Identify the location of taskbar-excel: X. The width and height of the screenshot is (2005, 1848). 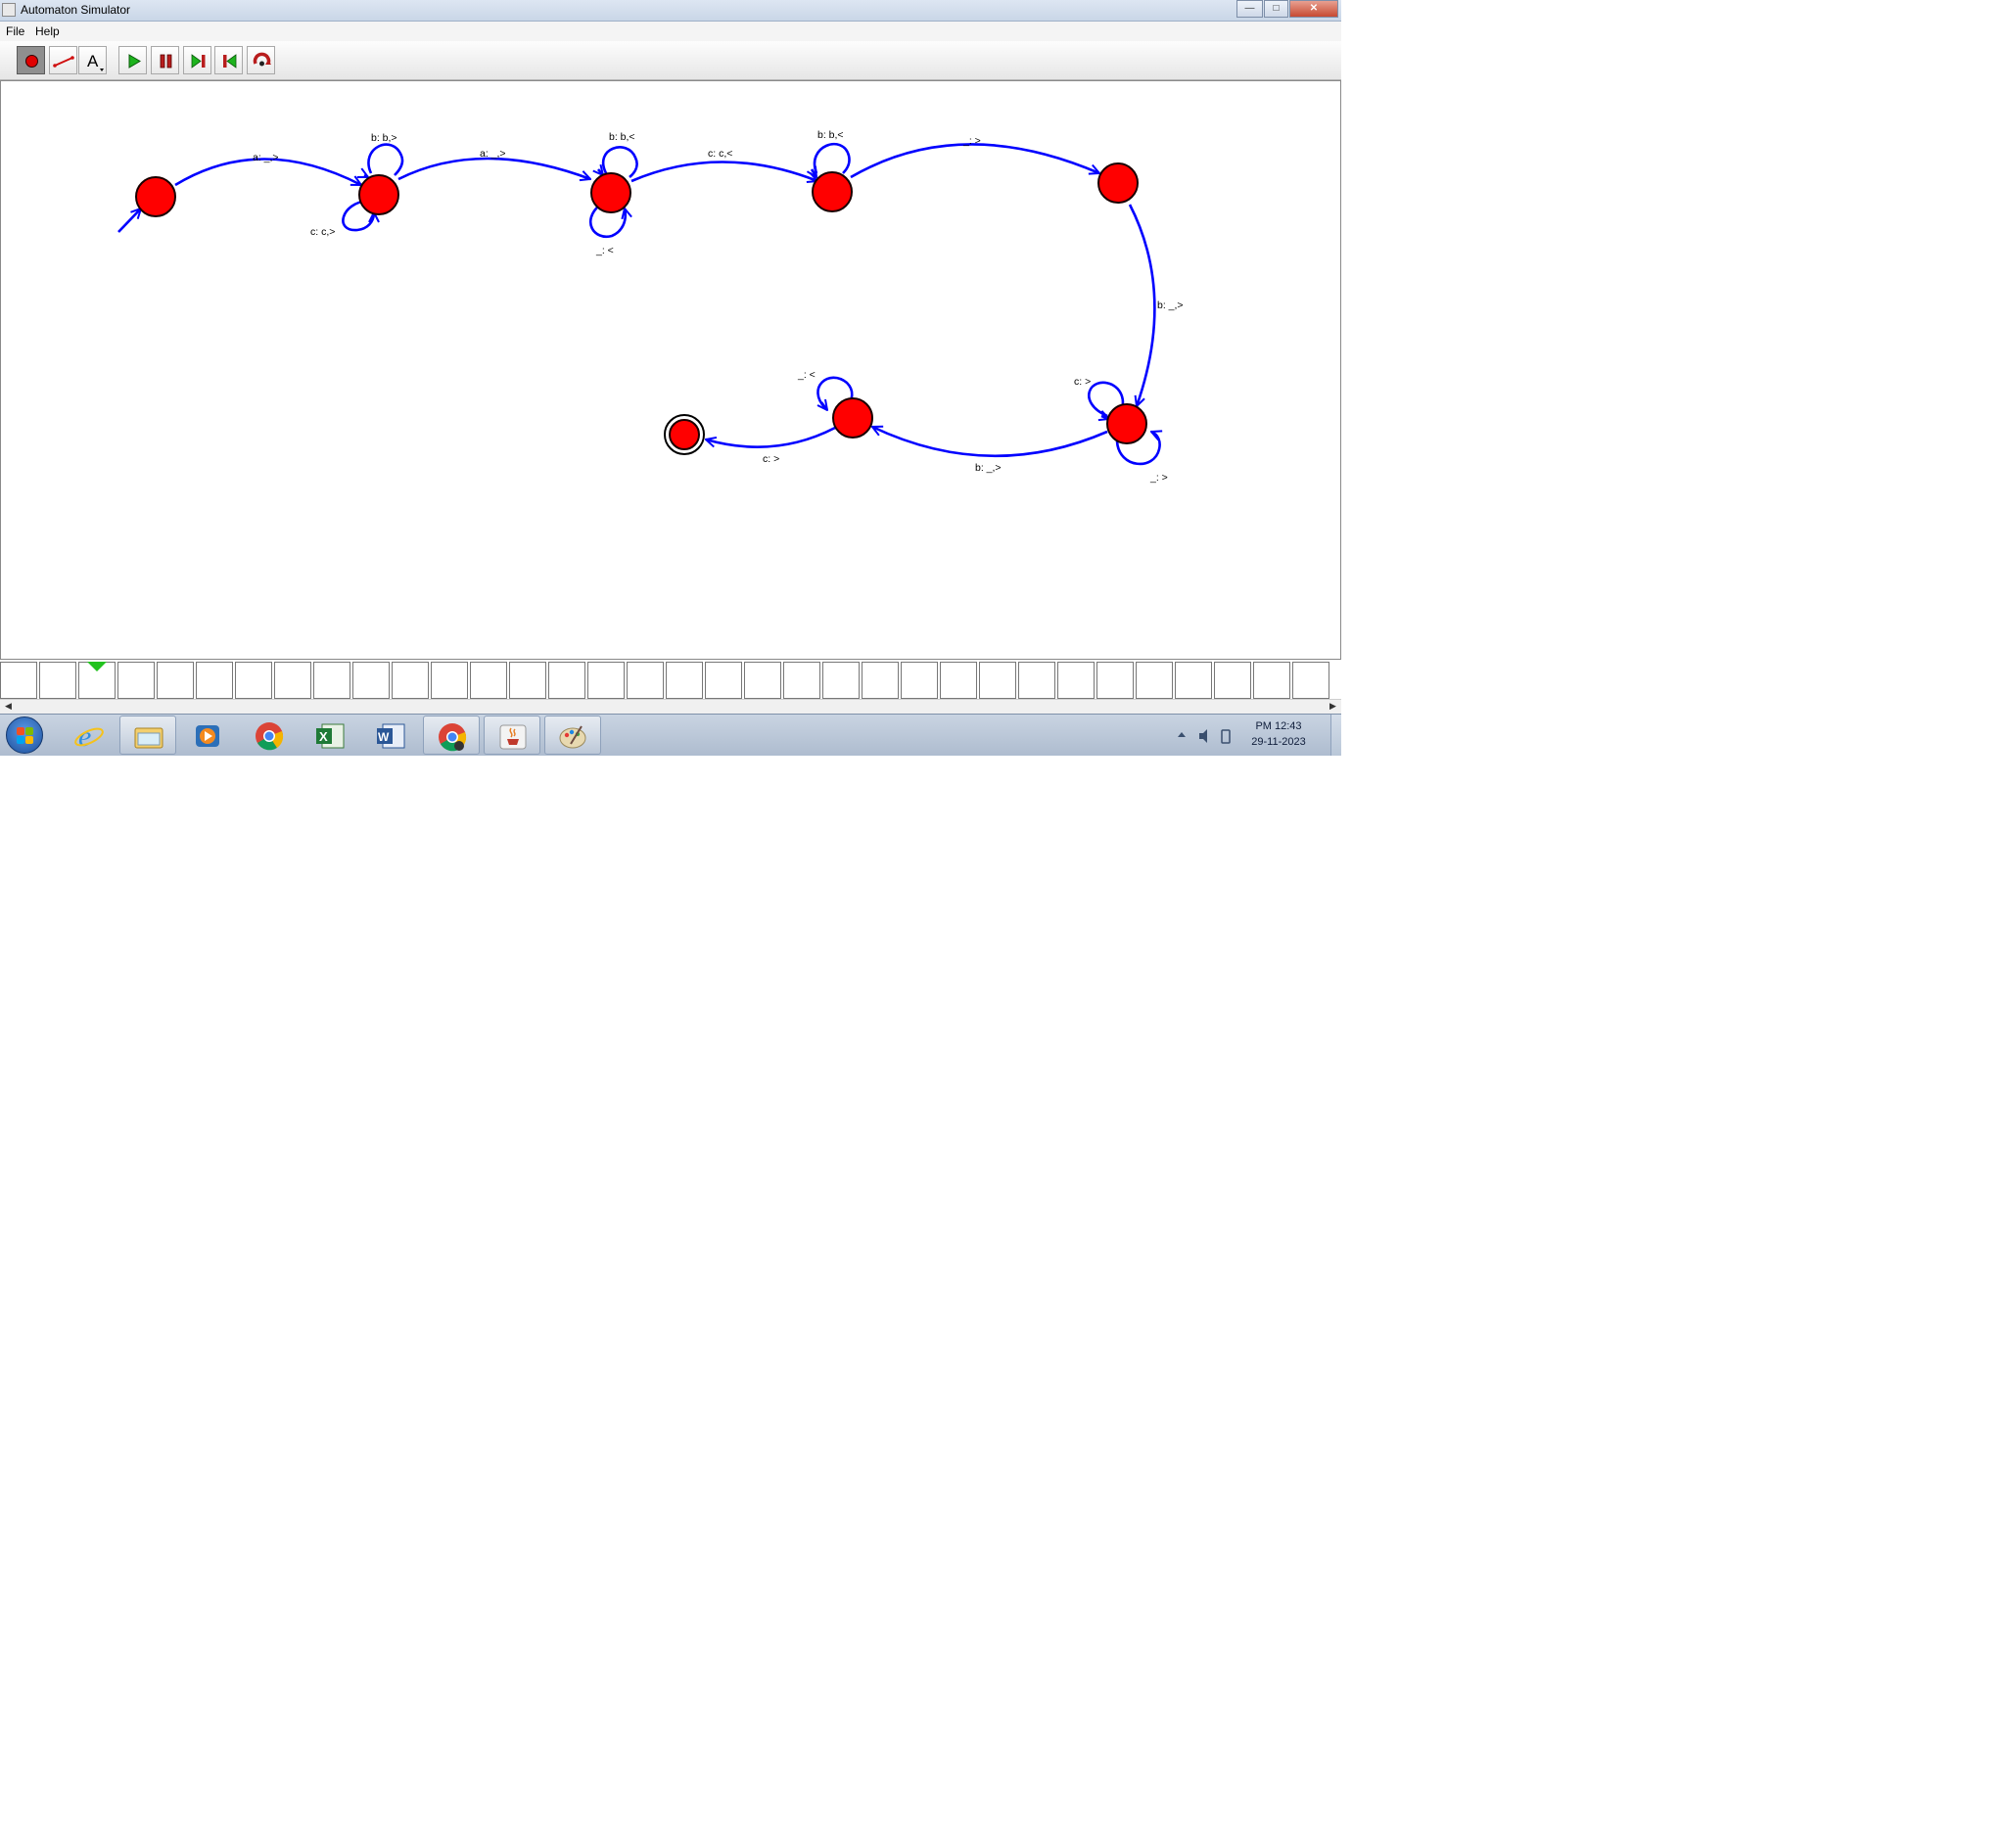
(330, 735).